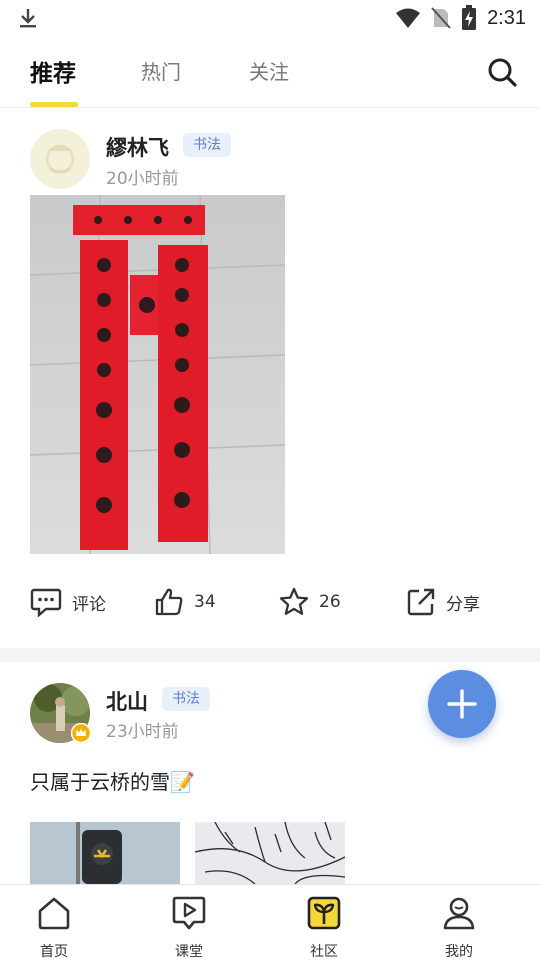 The height and width of the screenshot is (960, 540). What do you see at coordinates (324, 913) in the screenshot?
I see `community-icon` at bounding box center [324, 913].